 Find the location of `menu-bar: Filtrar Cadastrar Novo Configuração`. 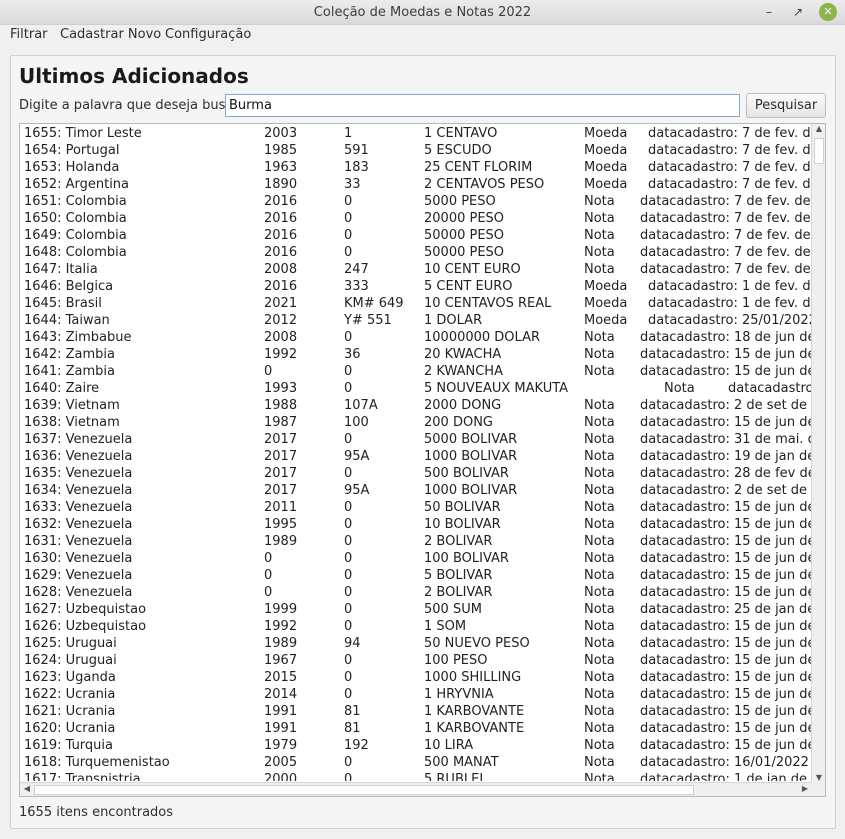

menu-bar: Filtrar Cadastrar Novo Configuração is located at coordinates (422, 35).